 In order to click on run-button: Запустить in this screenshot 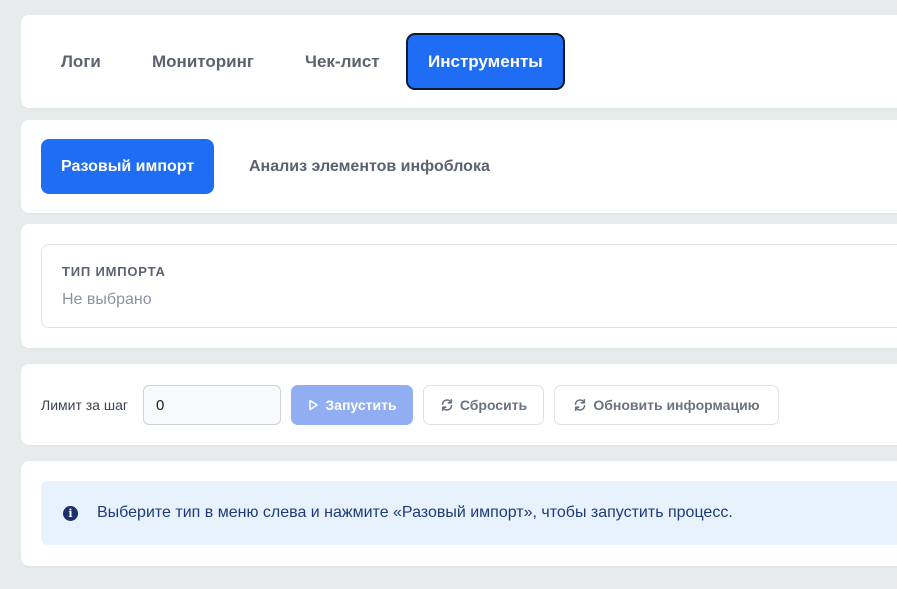, I will do `click(352, 405)`.